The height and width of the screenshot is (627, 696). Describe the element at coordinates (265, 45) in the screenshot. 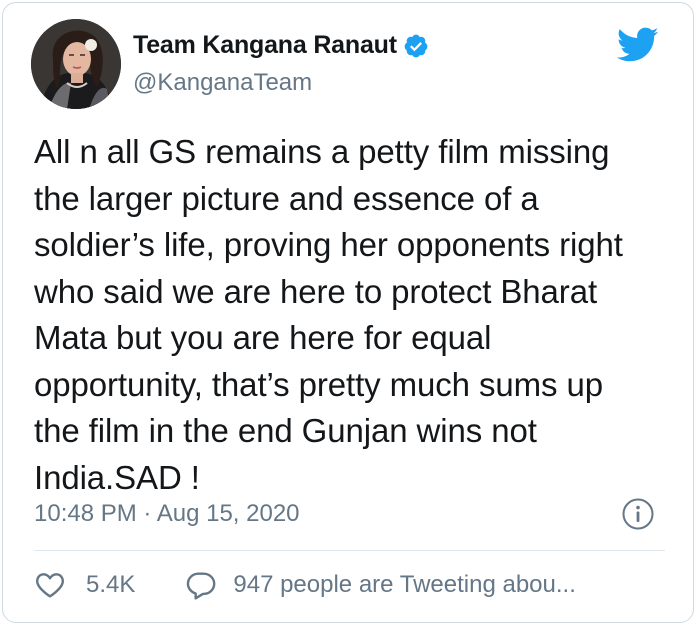

I see `author-display-name: Team Kangana Ranaut` at that location.